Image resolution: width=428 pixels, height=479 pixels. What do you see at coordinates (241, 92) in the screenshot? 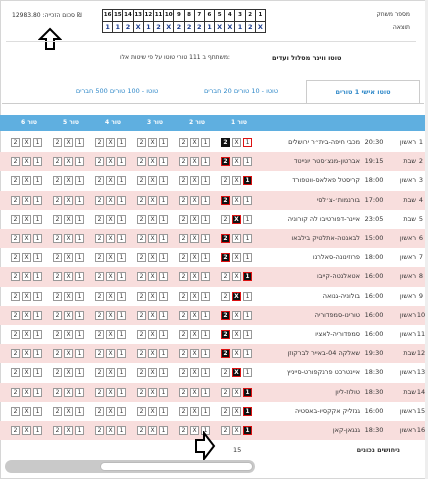
I see `tab-10-columns: טוטו - 10 טורים 20 חברים` at bounding box center [241, 92].